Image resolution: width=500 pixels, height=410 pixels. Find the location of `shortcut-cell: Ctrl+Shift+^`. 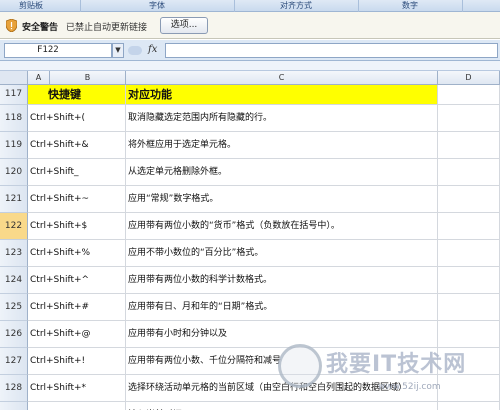

shortcut-cell: Ctrl+Shift+^ is located at coordinates (77, 280).